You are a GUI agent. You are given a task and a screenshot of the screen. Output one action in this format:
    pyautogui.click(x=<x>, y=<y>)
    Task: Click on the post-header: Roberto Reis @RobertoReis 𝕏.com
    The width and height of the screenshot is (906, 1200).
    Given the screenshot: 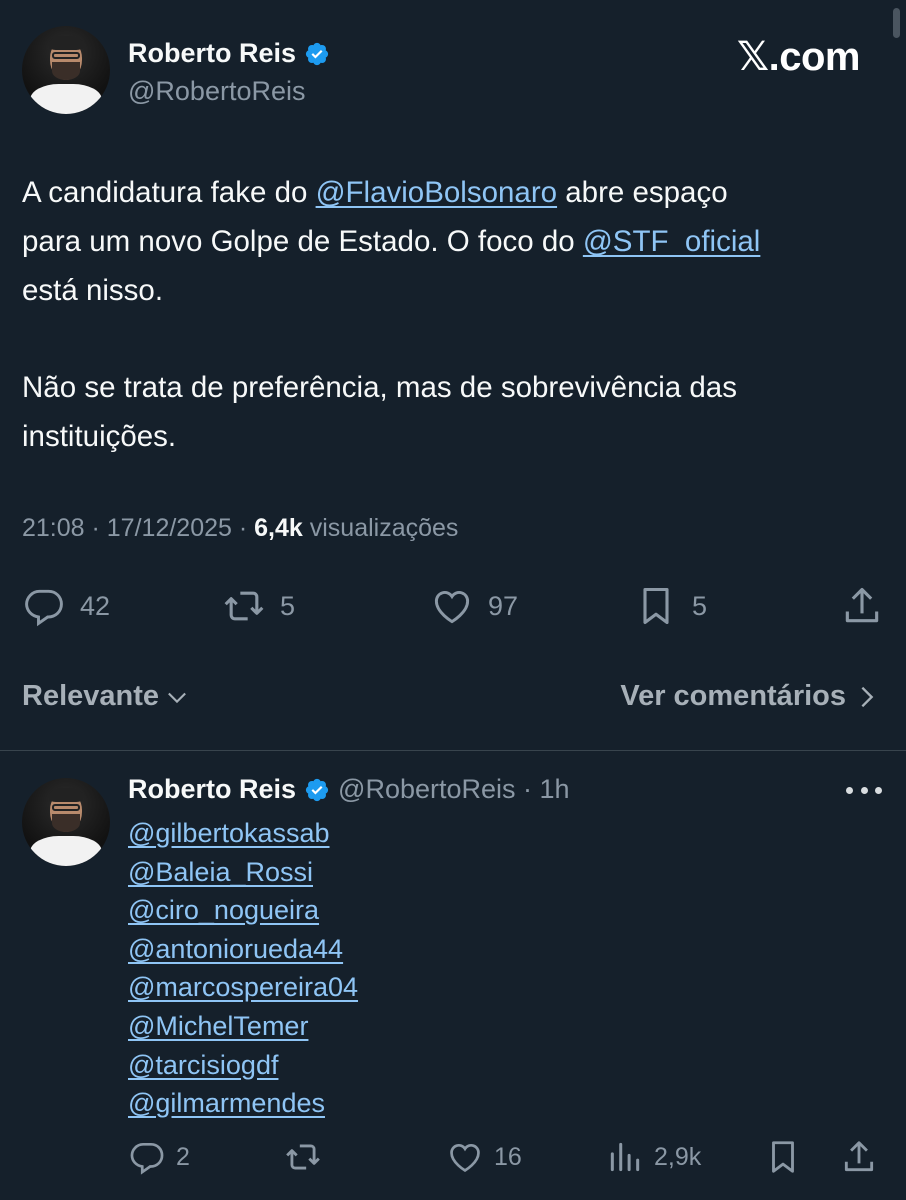 What is the action you would take?
    pyautogui.click(x=453, y=76)
    